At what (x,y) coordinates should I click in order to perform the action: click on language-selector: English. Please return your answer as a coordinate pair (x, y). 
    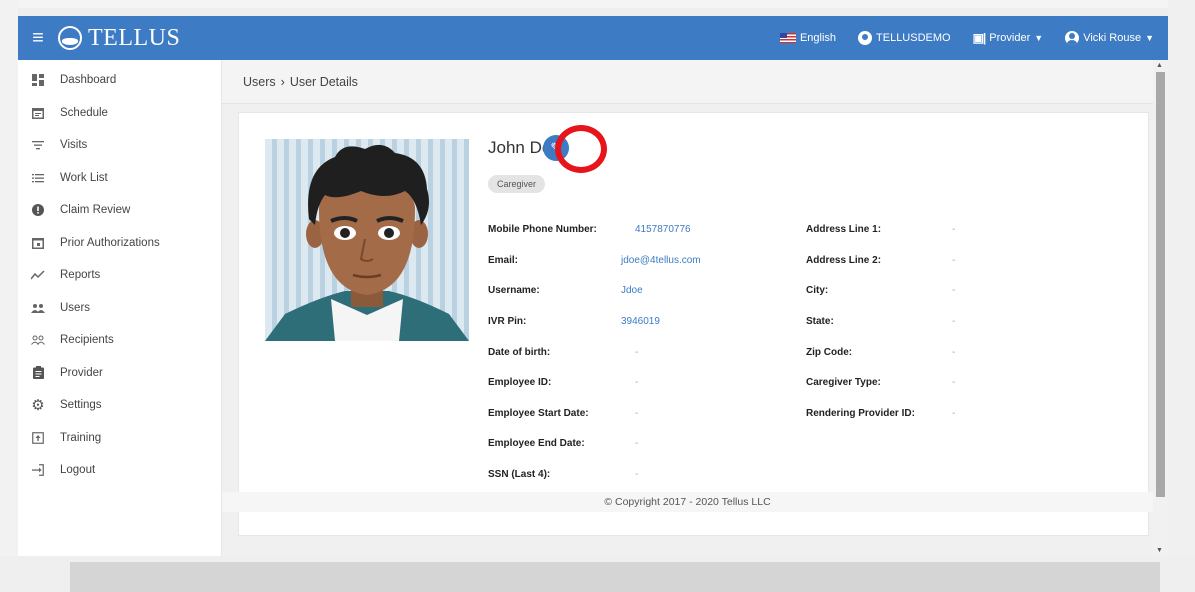
    Looking at the image, I should click on (808, 38).